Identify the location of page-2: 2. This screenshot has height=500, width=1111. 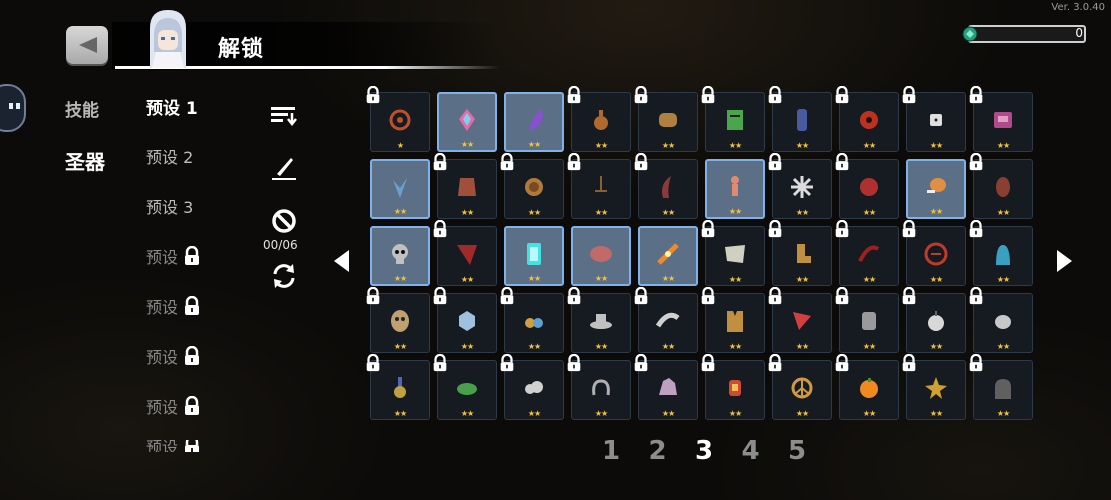
(658, 451).